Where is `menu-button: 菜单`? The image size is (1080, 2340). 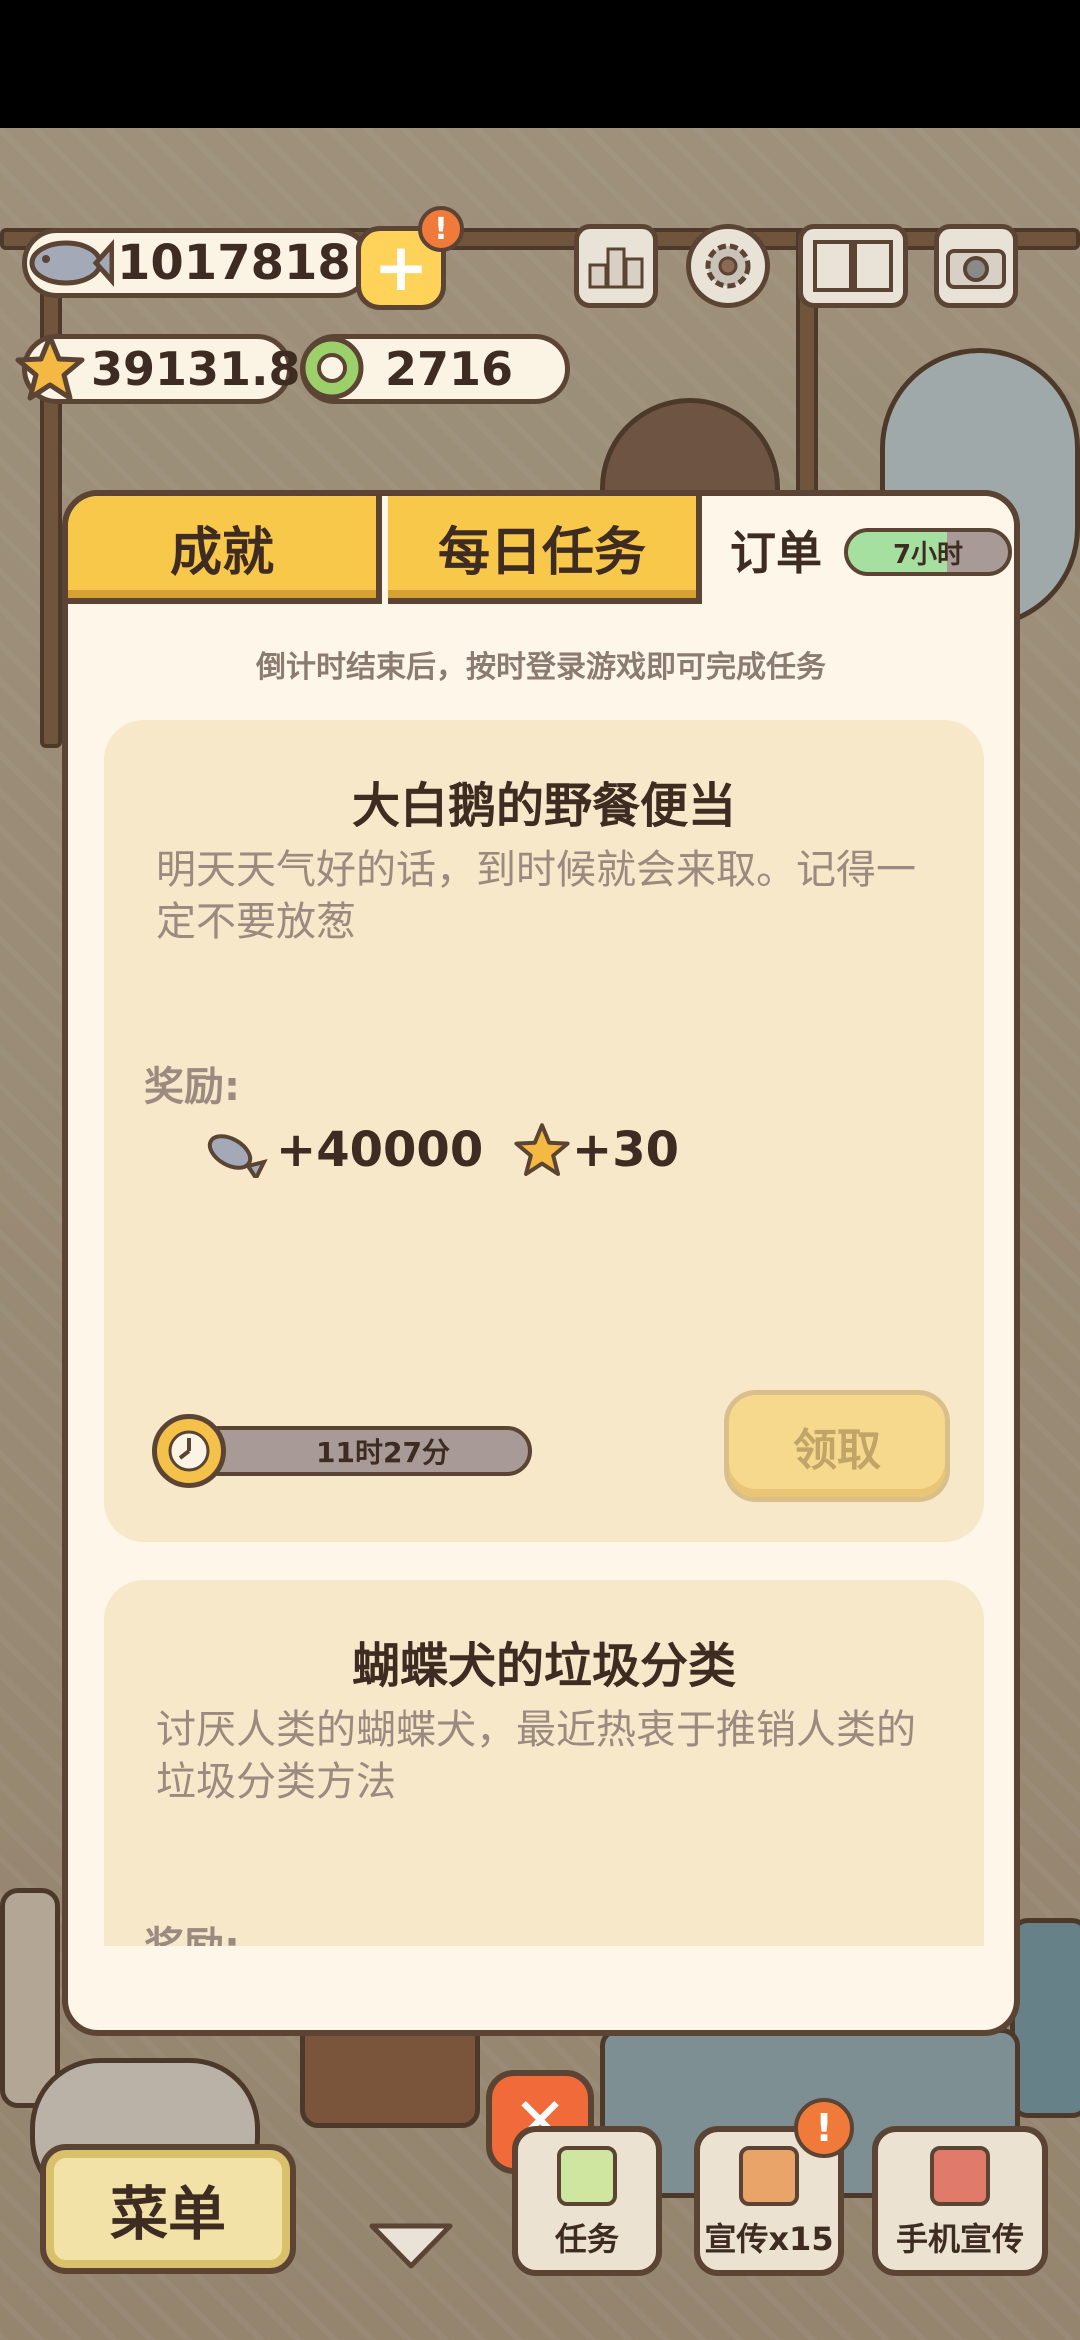
menu-button: 菜单 is located at coordinates (168, 2209).